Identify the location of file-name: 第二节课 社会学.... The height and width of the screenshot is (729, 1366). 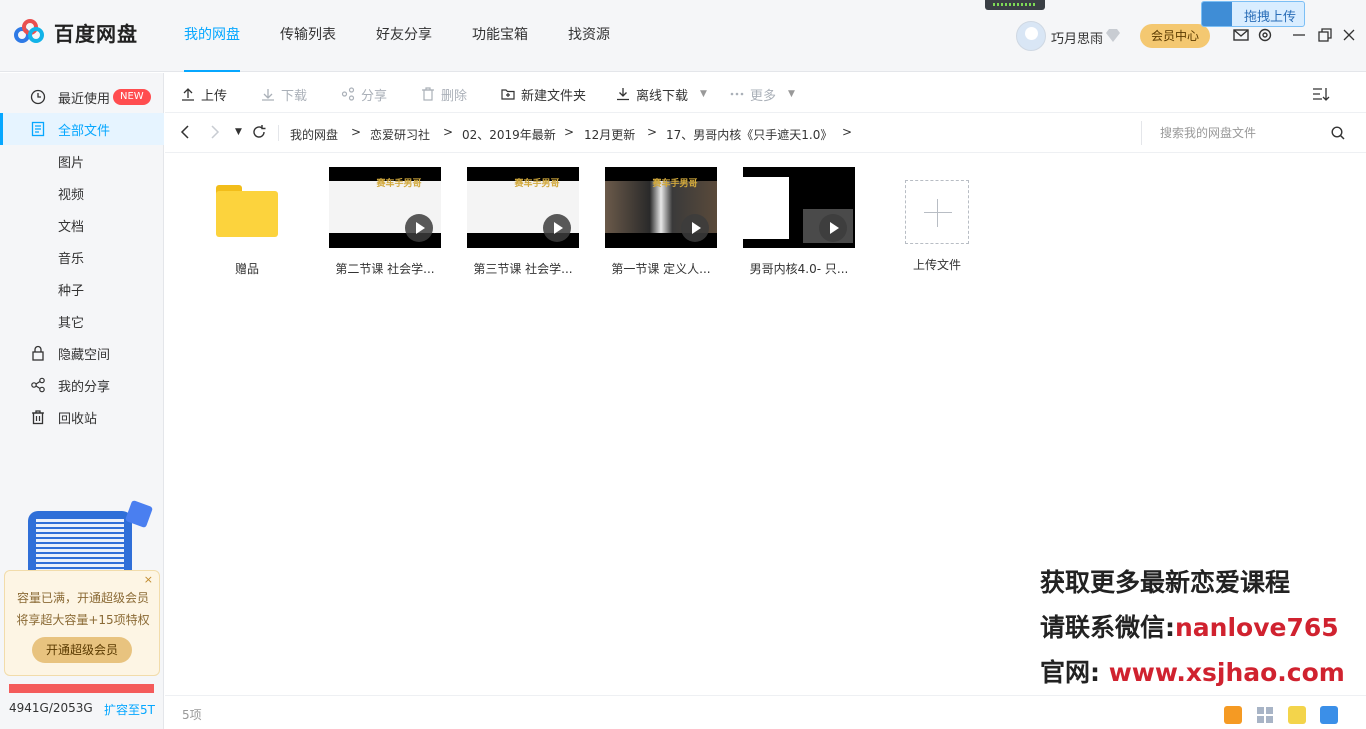
(385, 269).